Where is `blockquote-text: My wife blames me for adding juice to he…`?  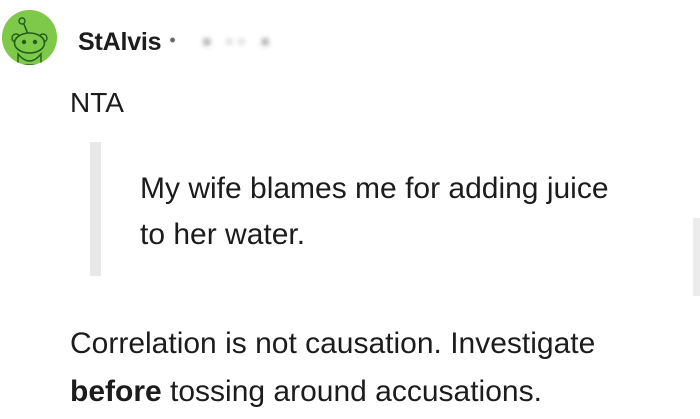
blockquote-text: My wife blames me for adding juice to he… is located at coordinates (374, 211).